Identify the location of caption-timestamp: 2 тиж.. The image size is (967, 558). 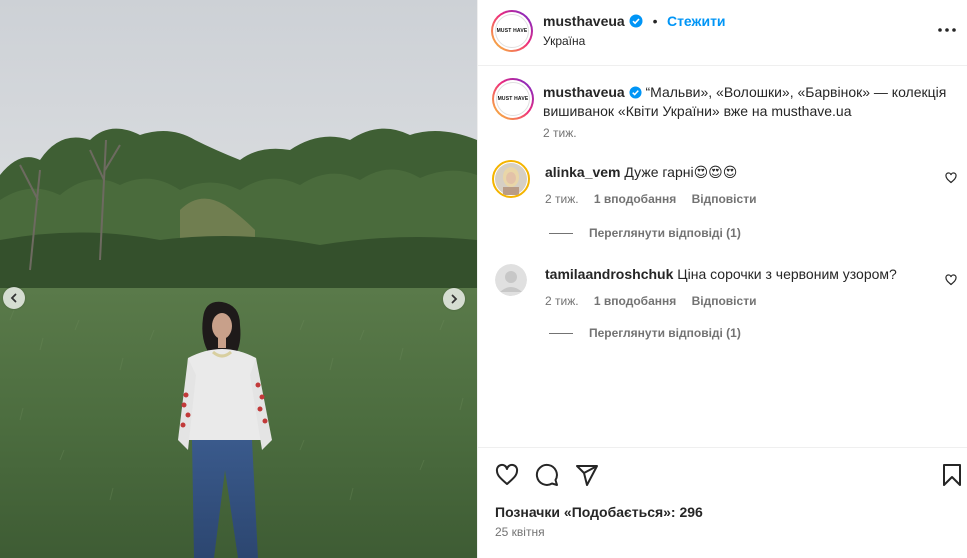
(560, 133).